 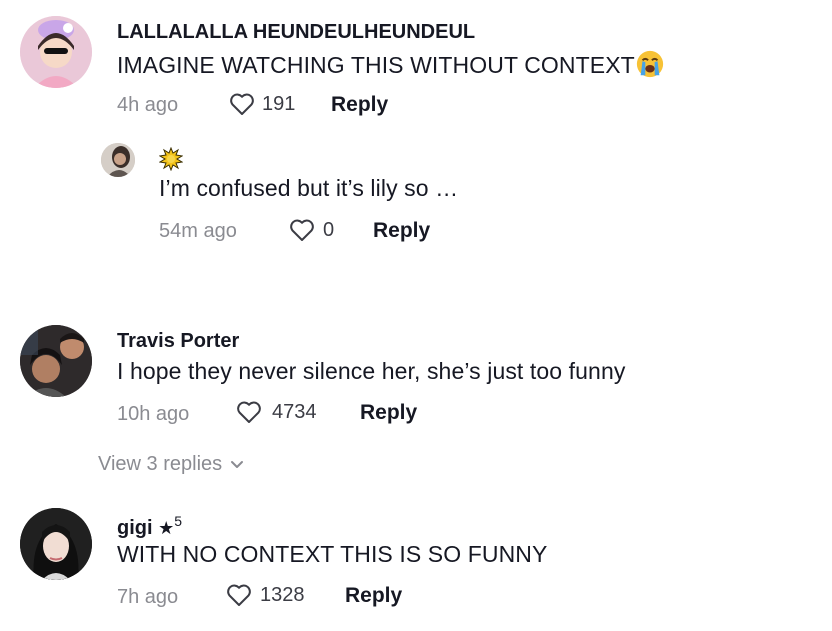 I want to click on view-replies-button: View 3 replies, so click(x=171, y=464).